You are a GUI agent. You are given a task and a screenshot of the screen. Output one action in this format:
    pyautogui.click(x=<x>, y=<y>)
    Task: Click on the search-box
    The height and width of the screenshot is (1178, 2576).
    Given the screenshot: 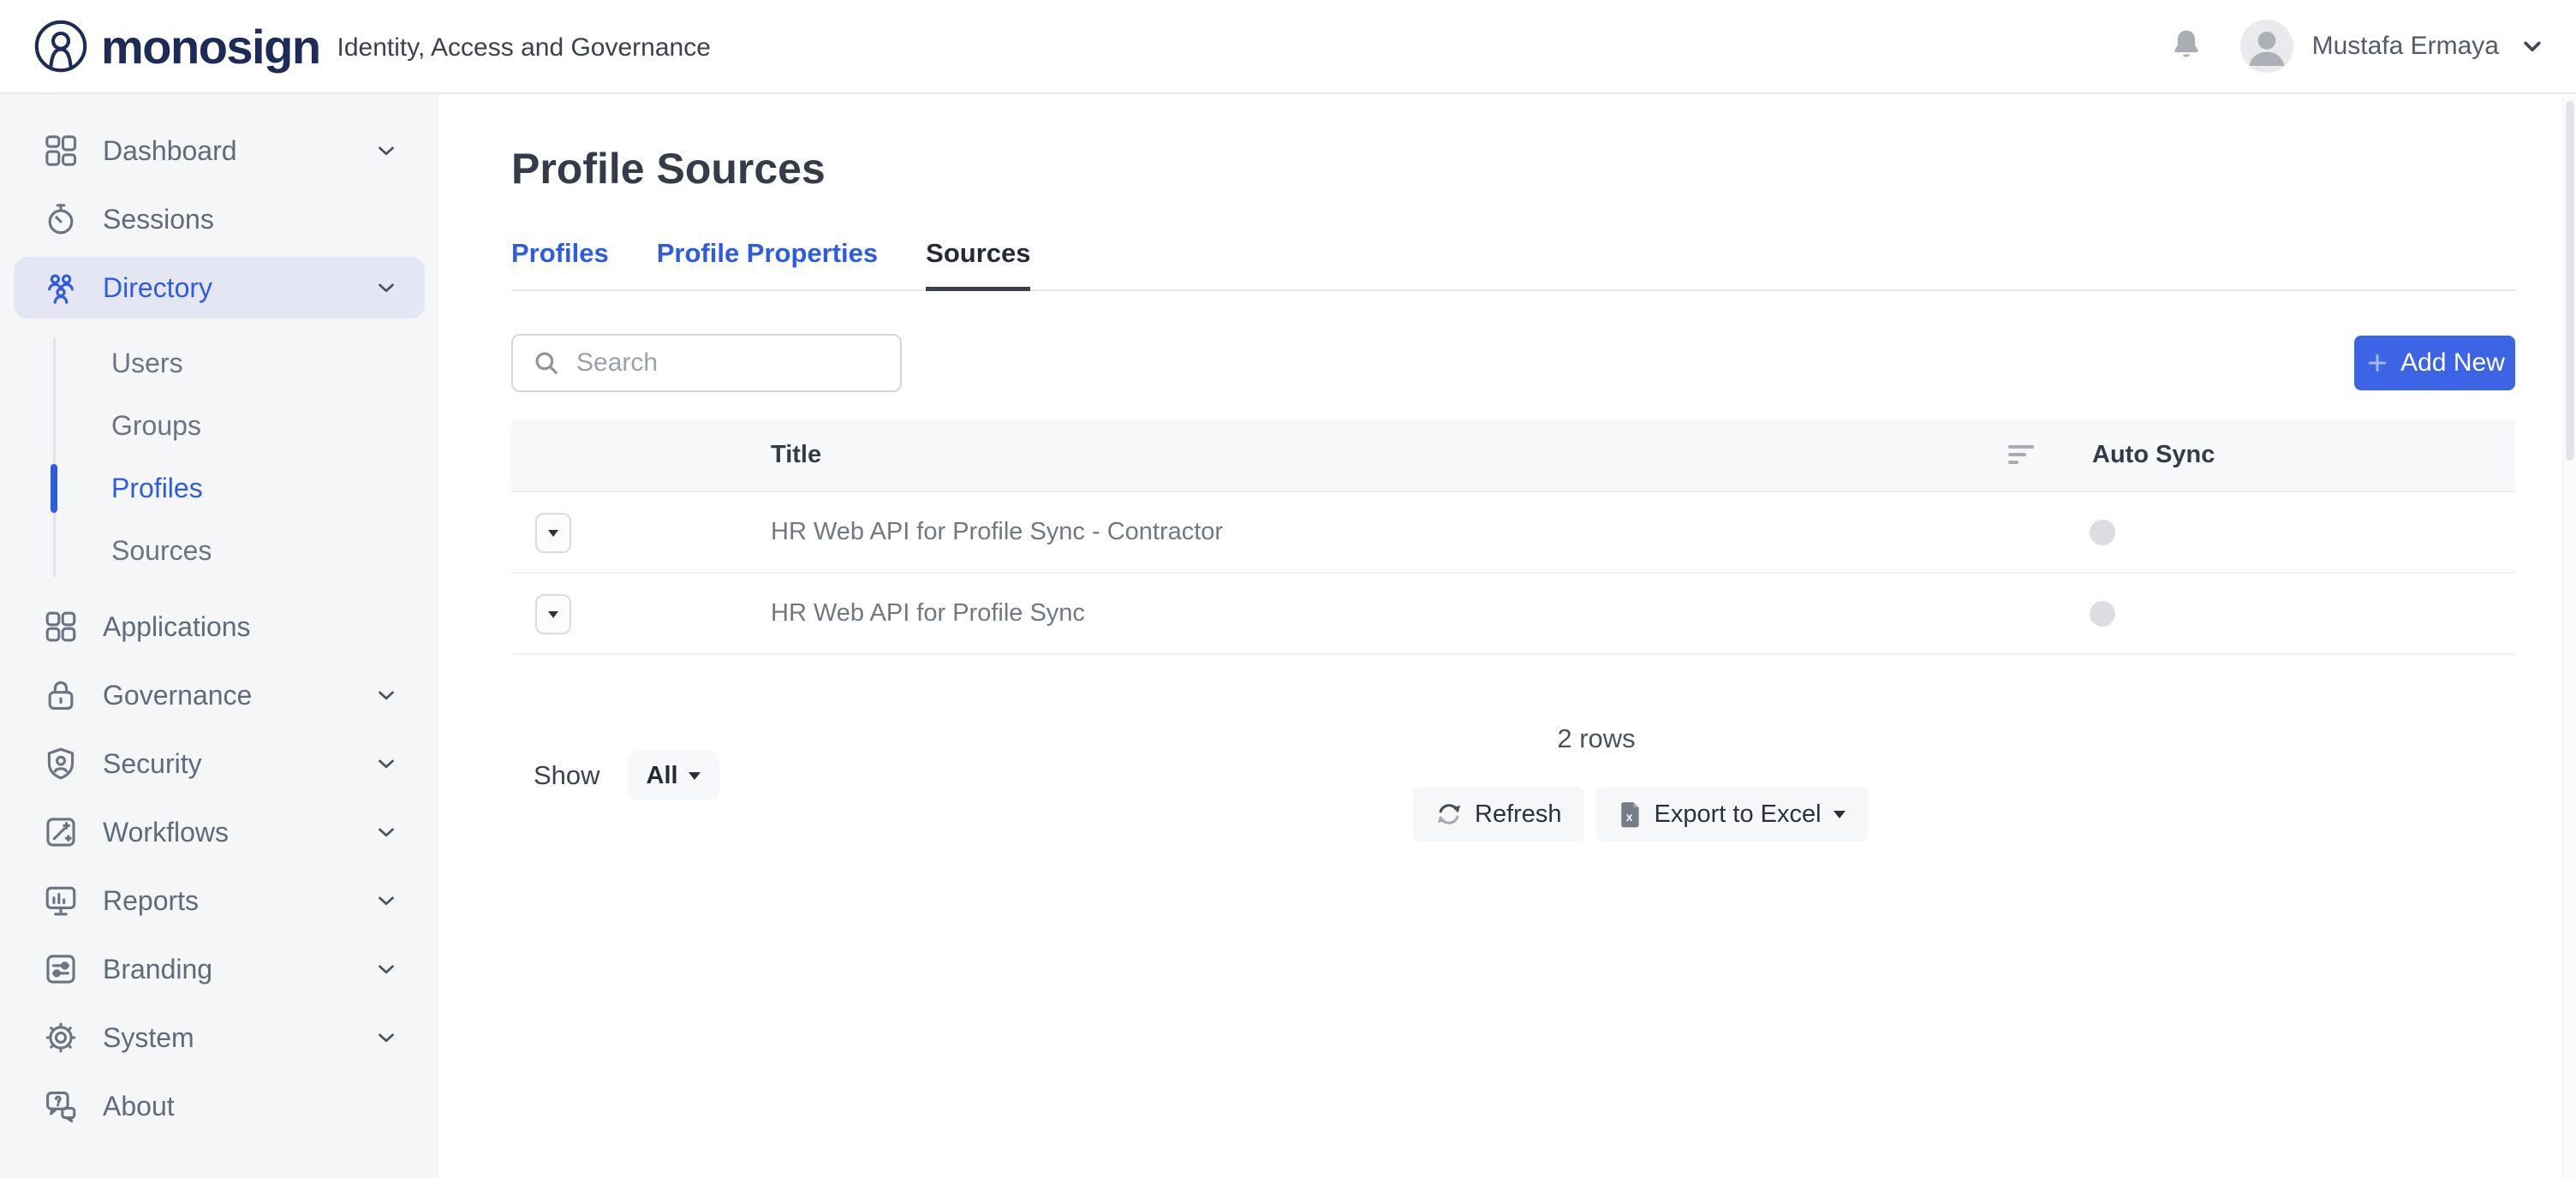 What is the action you would take?
    pyautogui.click(x=706, y=363)
    